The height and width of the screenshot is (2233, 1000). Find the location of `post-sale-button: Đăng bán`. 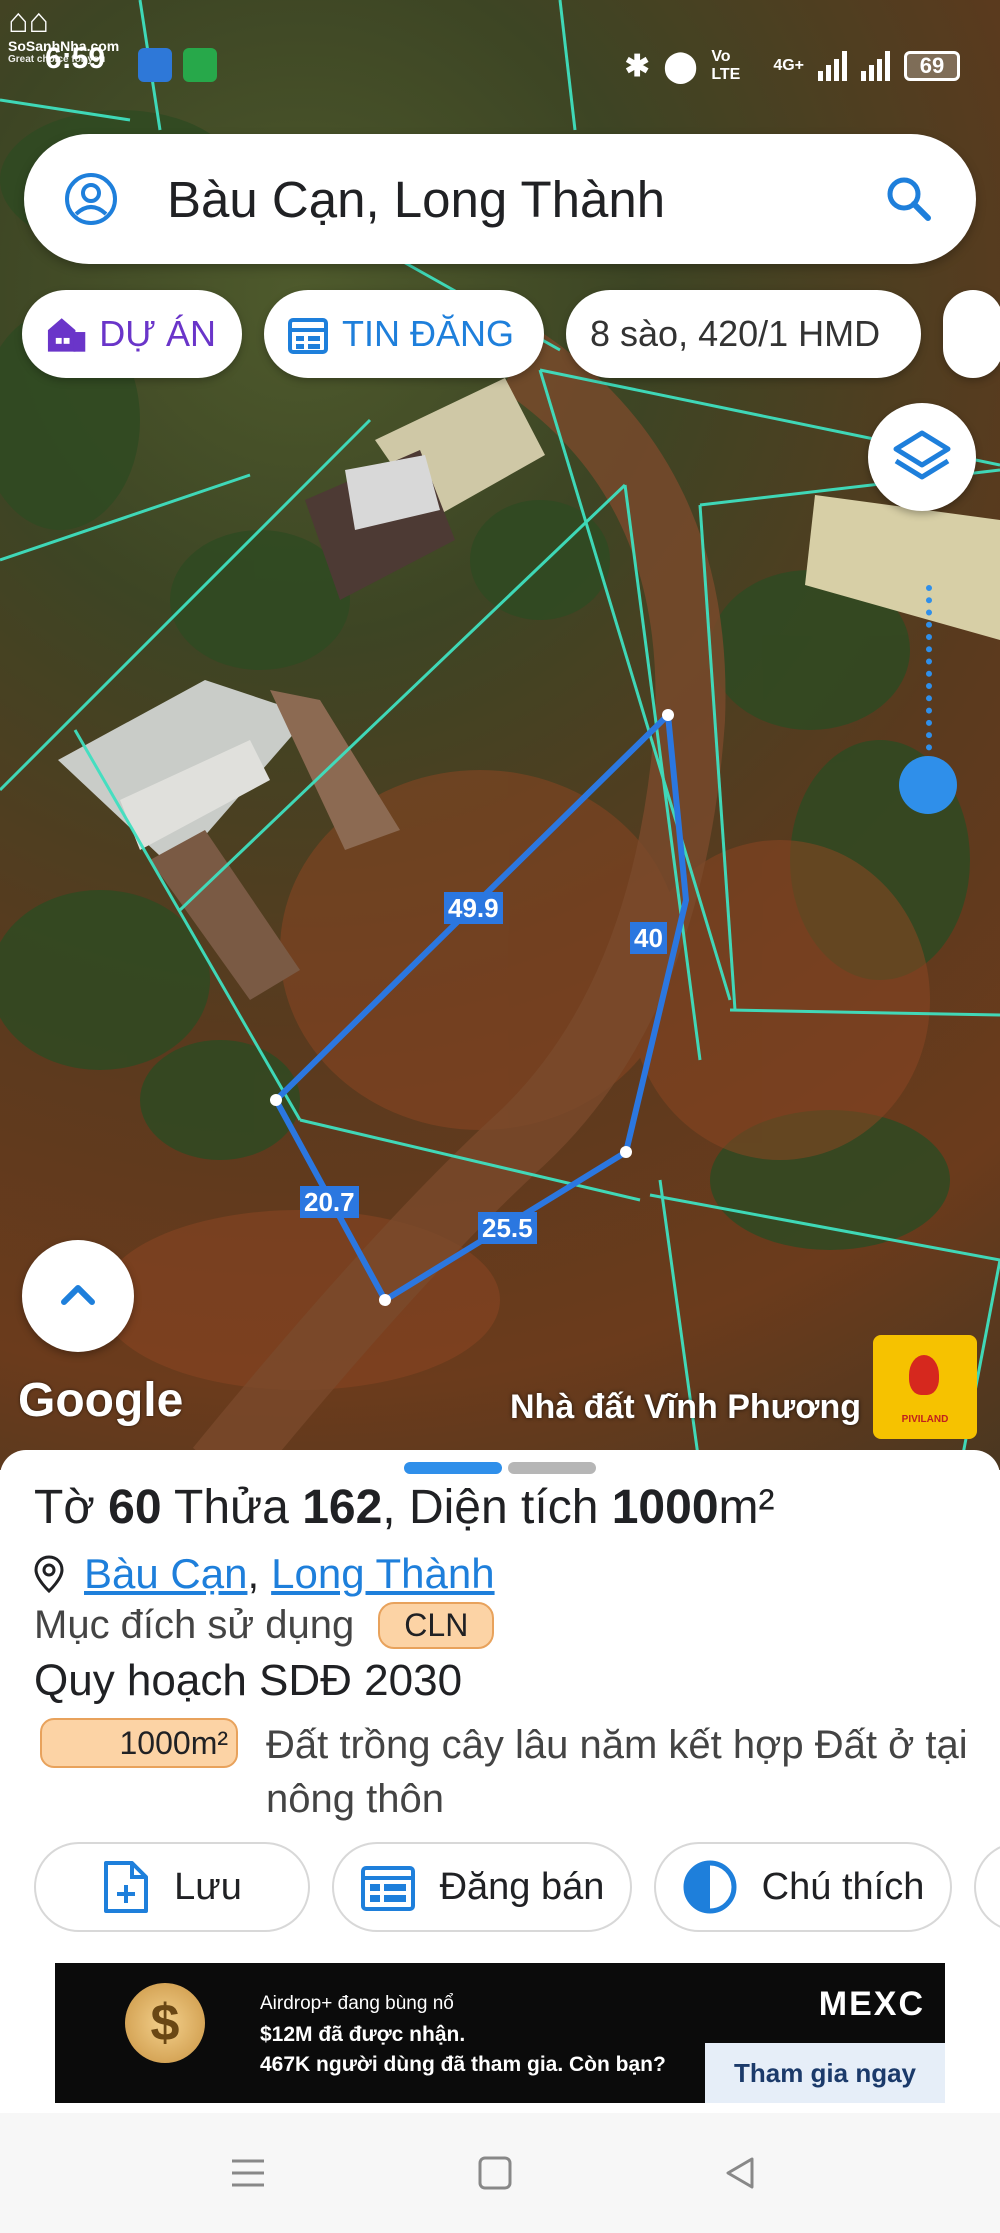

post-sale-button: Đăng bán is located at coordinates (482, 1887).